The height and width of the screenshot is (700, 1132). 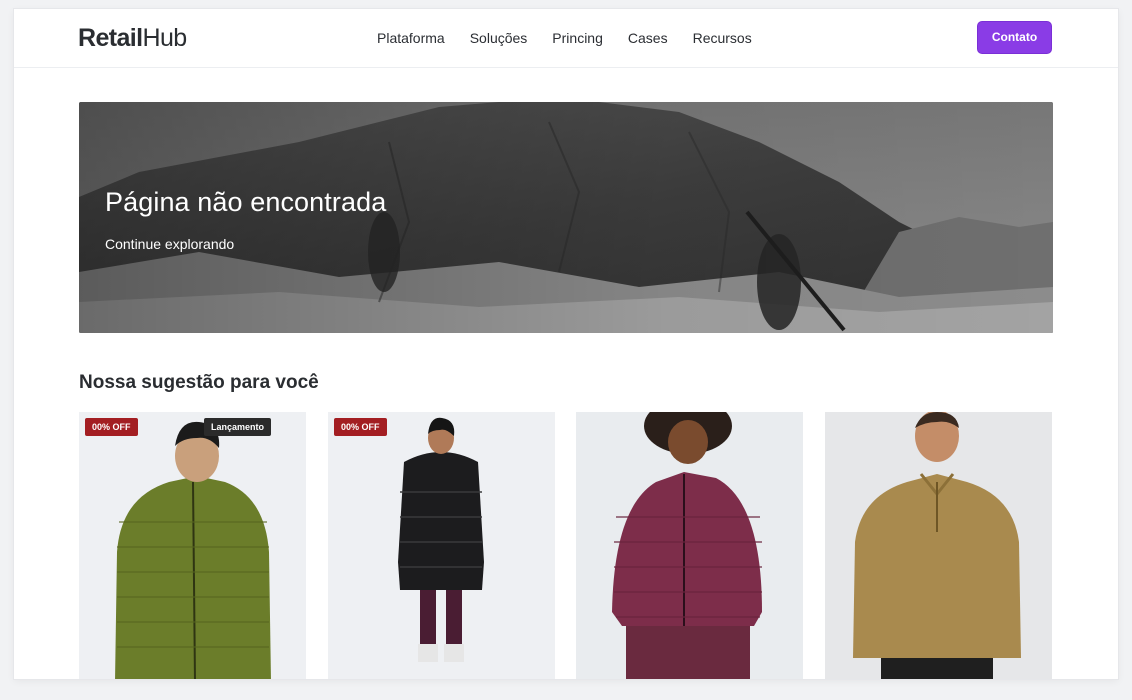 I want to click on nav-solucoes: Soluções, so click(x=499, y=38).